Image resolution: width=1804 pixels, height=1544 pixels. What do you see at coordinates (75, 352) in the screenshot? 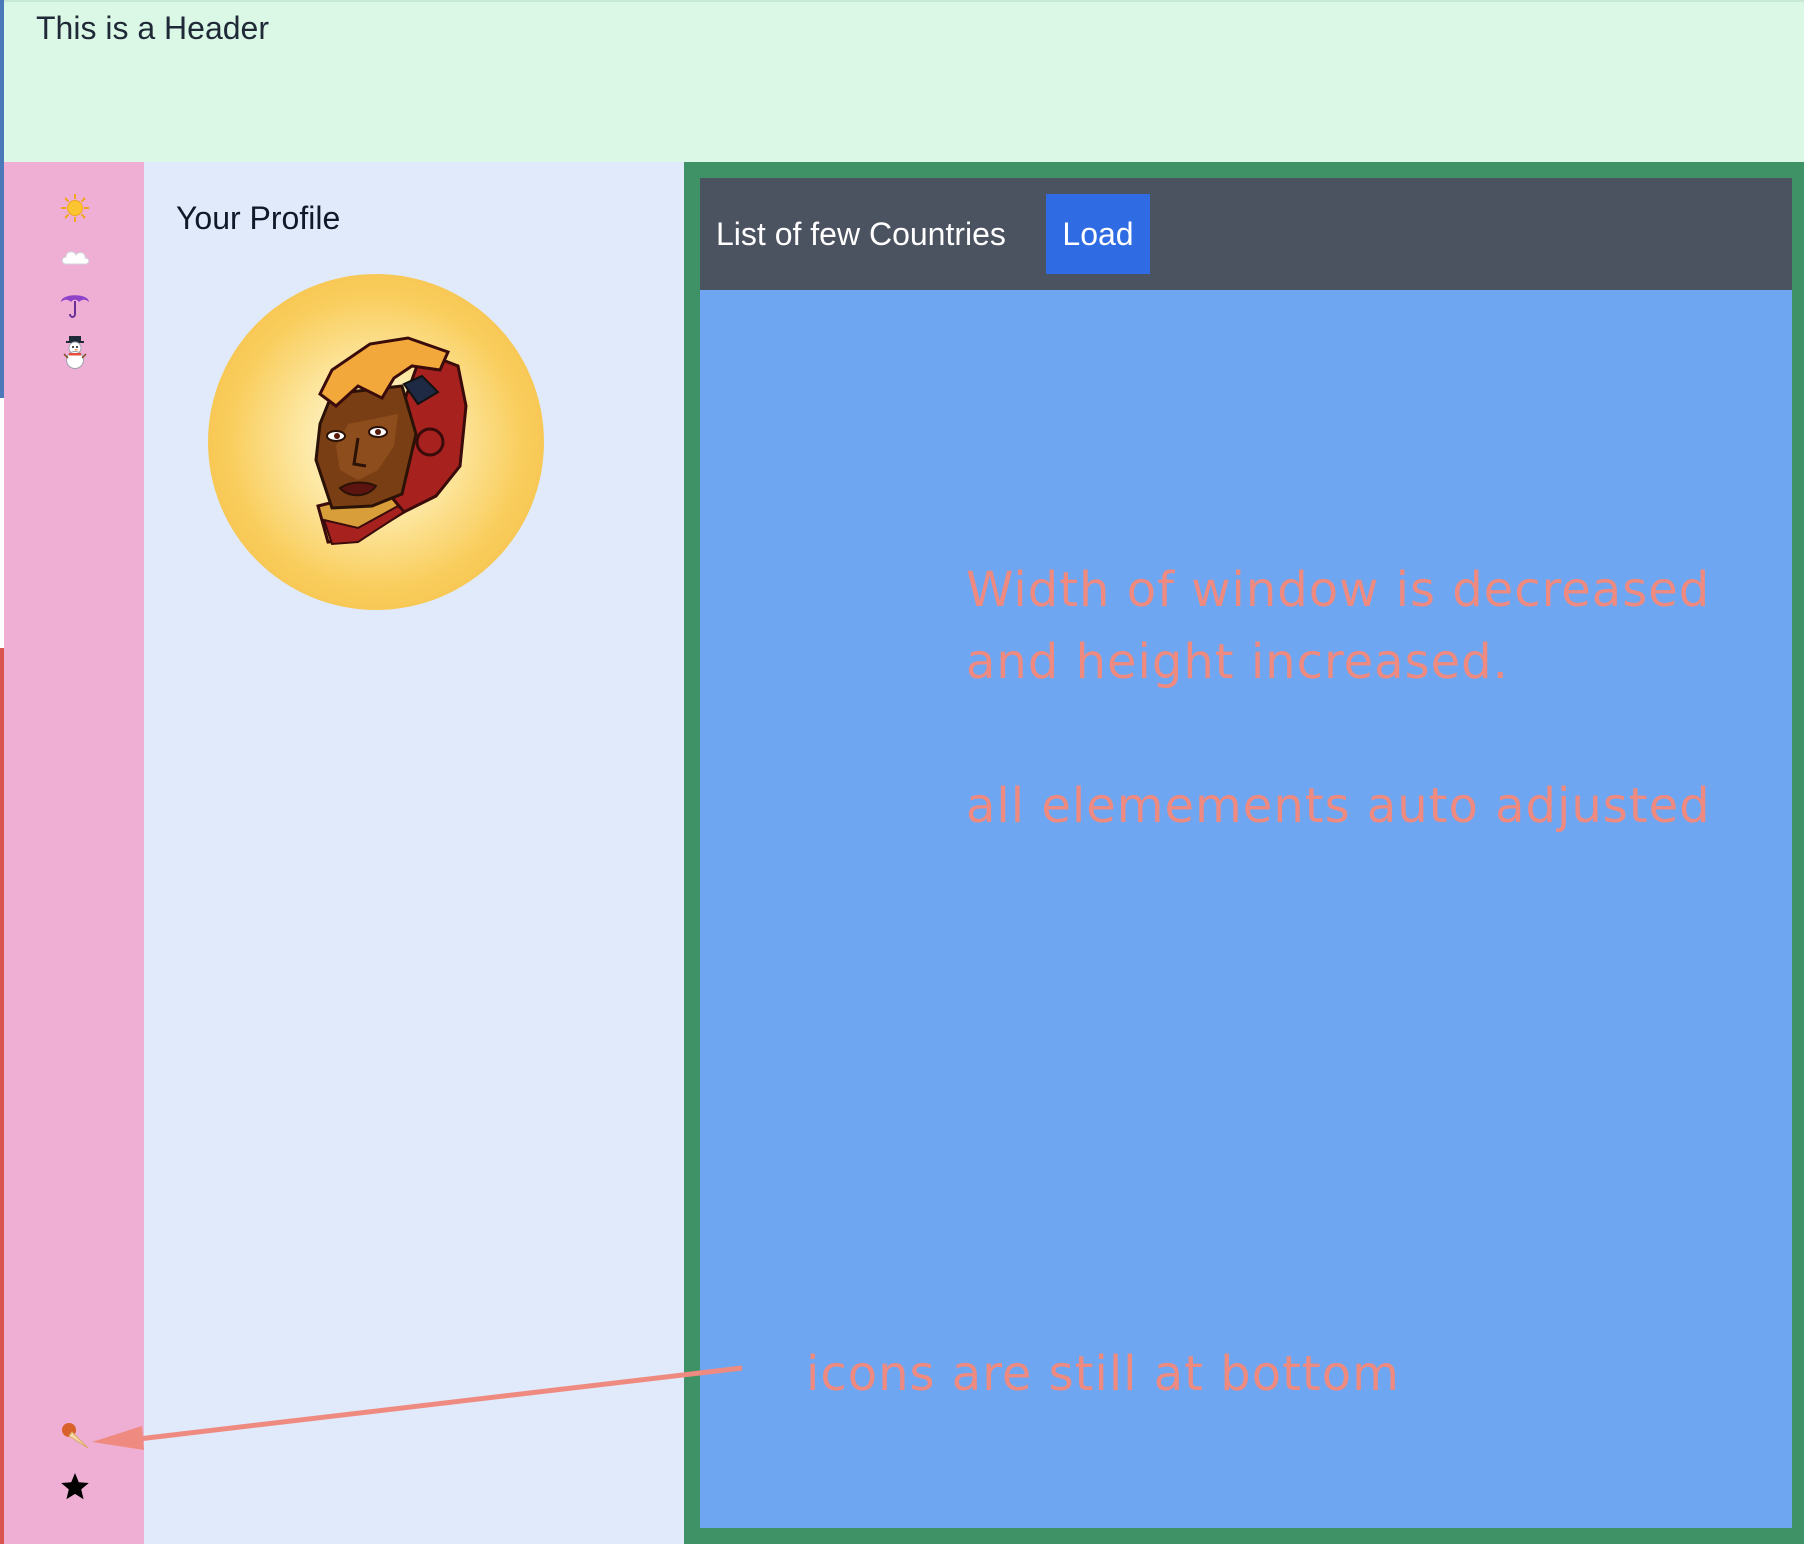
I see `snowman-icon` at bounding box center [75, 352].